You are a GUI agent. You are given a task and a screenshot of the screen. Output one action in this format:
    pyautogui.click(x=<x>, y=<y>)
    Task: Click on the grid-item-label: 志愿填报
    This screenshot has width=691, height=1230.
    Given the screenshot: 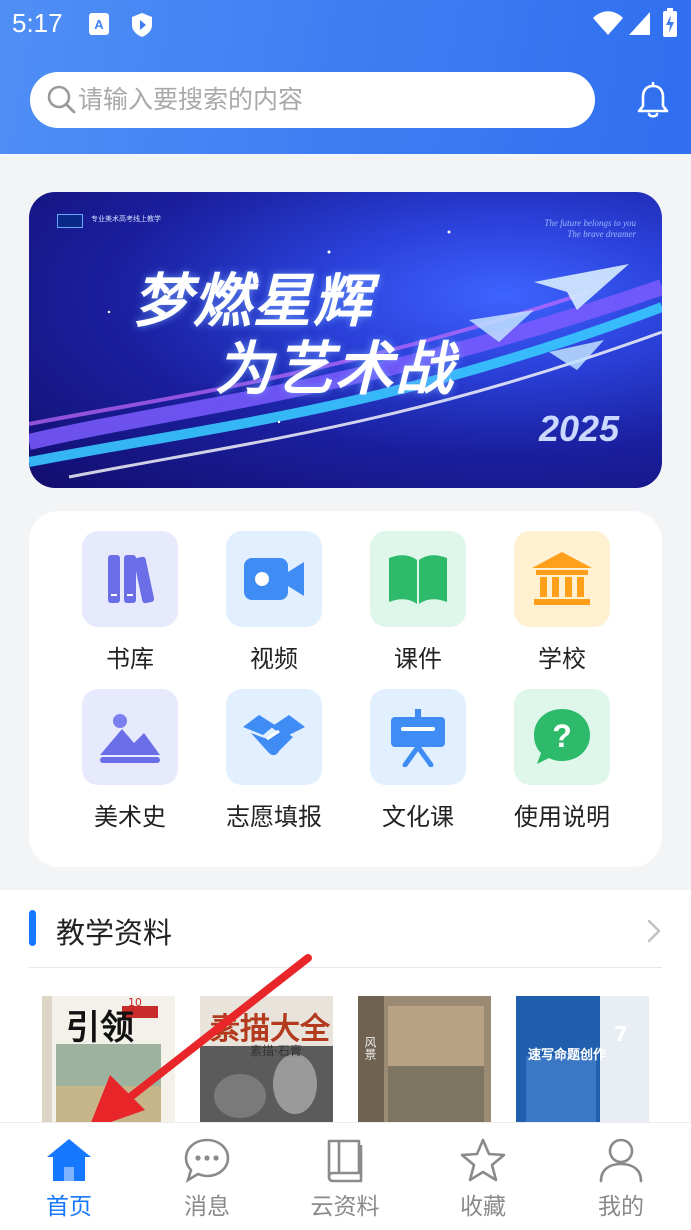 What is the action you would take?
    pyautogui.click(x=274, y=817)
    